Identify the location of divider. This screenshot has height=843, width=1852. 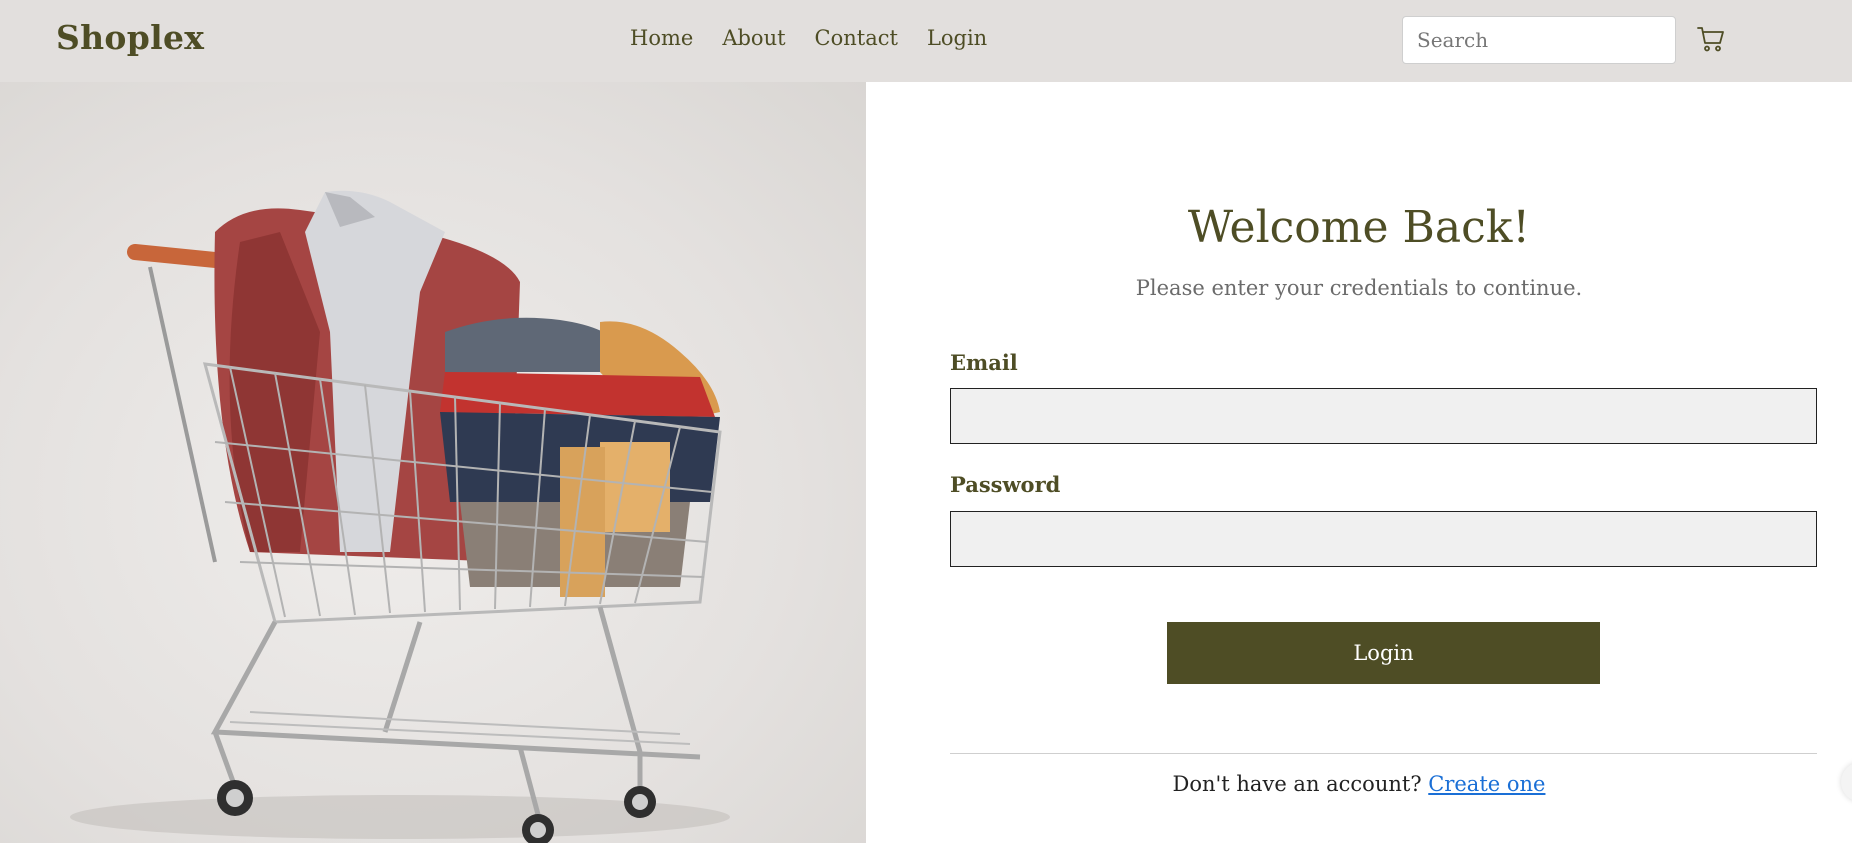
(1383, 753).